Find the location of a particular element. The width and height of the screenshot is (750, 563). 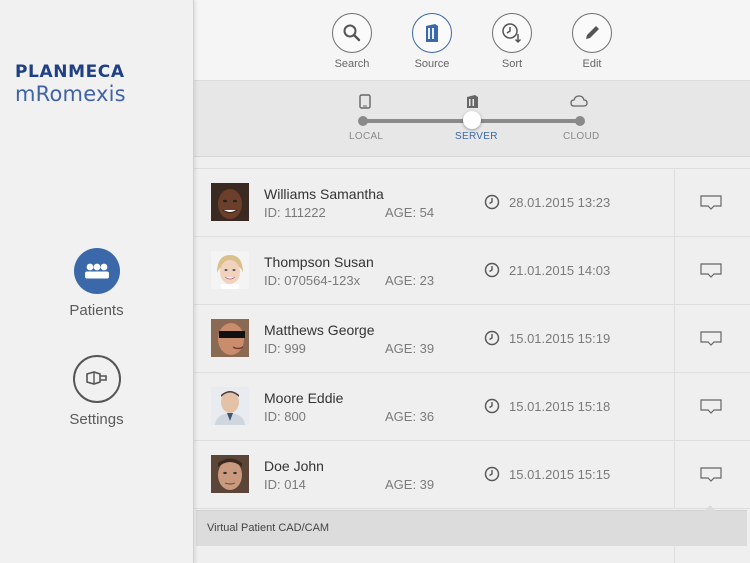

nav-patients: Patients is located at coordinates (96, 283).